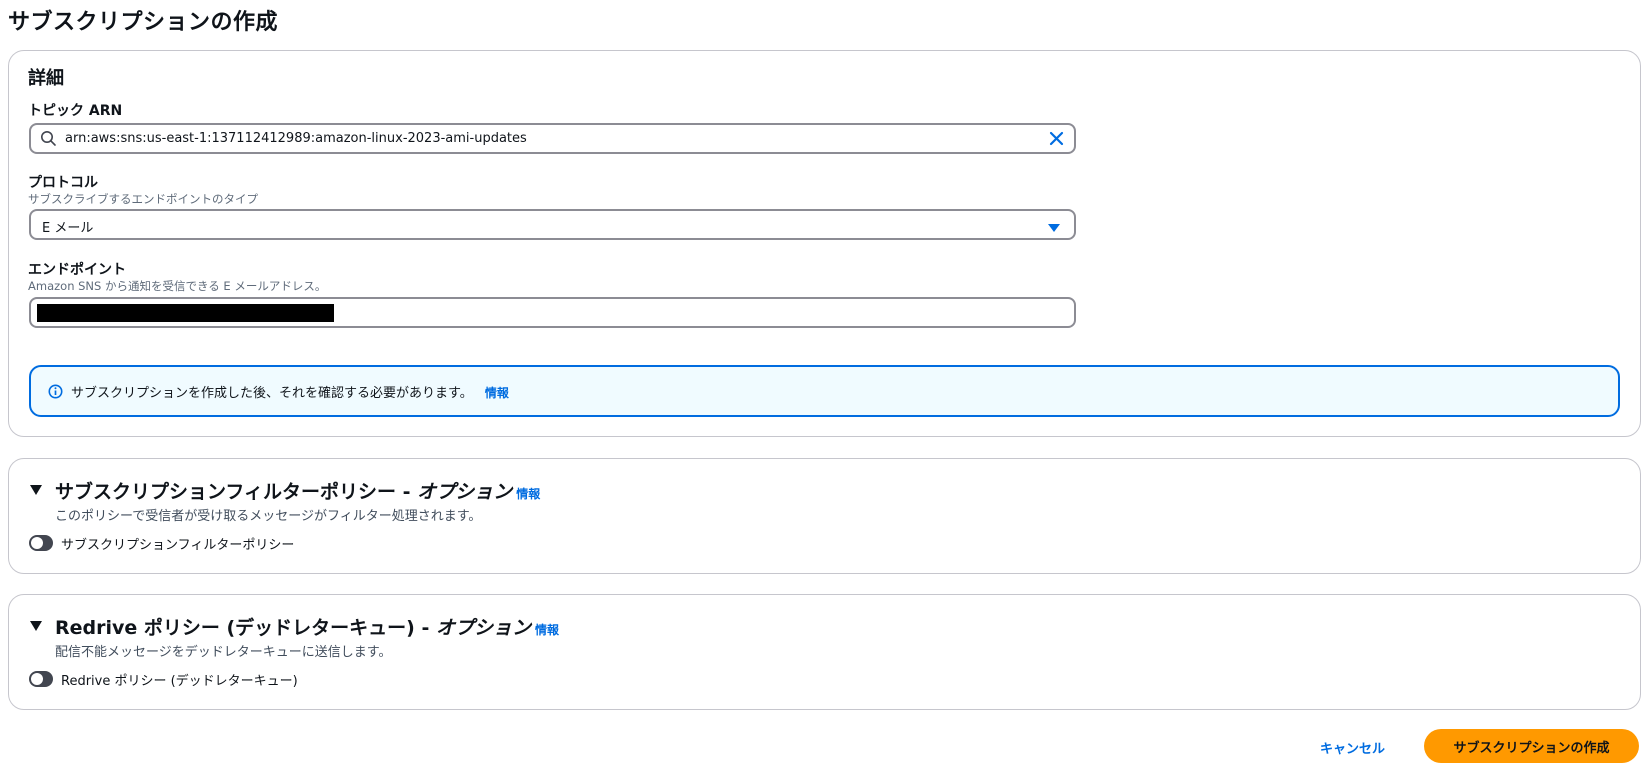  I want to click on topic-arn-label: トピック ARN, so click(75, 111).